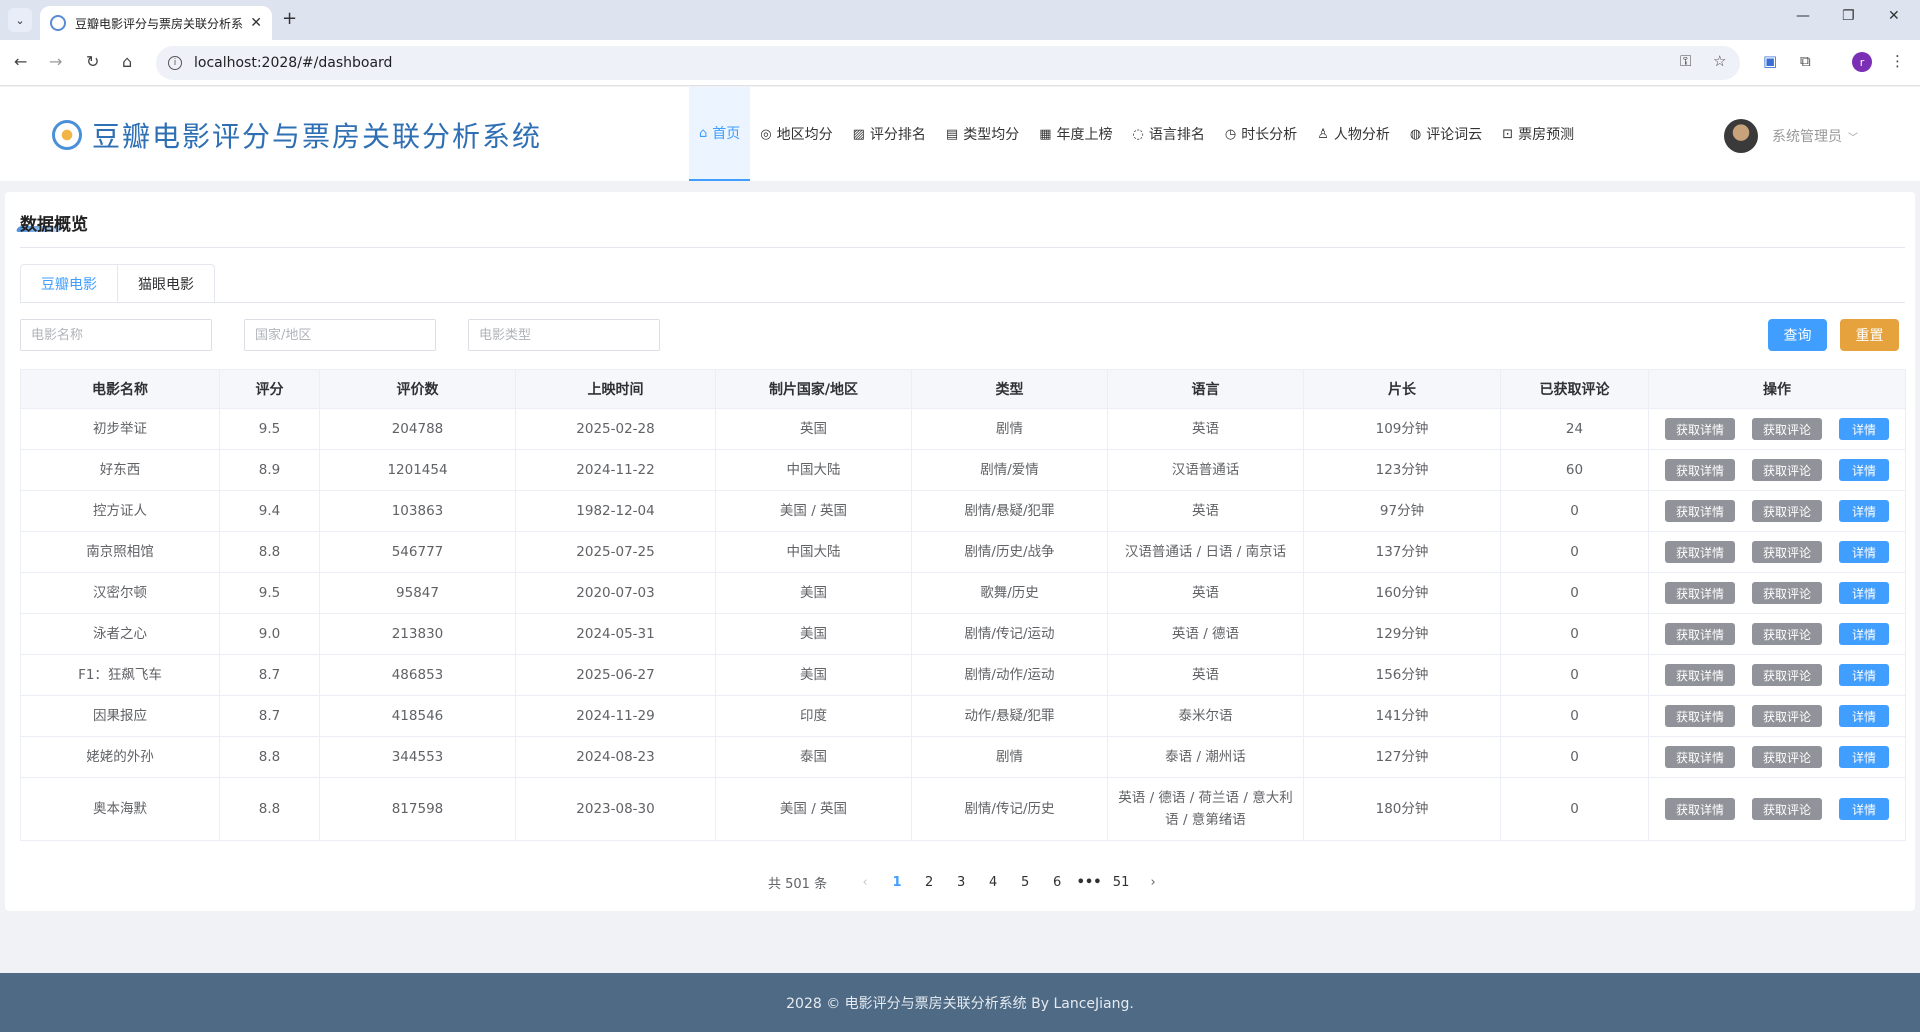 This screenshot has height=1032, width=1920. I want to click on page-number: 5, so click(1025, 882).